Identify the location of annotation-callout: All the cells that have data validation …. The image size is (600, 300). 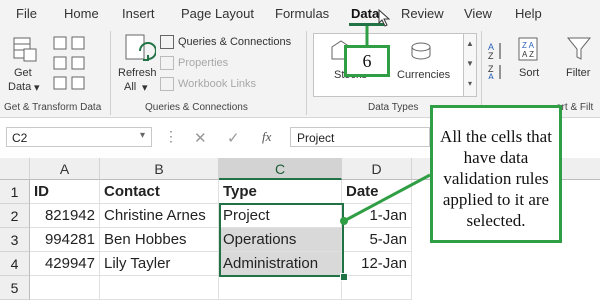
(496, 174).